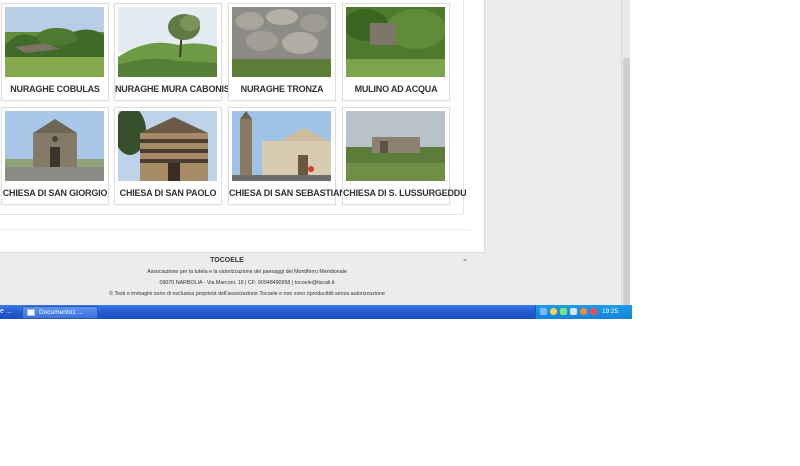 Image resolution: width=800 pixels, height=466 pixels. What do you see at coordinates (31, 312) in the screenshot?
I see `document-icon` at bounding box center [31, 312].